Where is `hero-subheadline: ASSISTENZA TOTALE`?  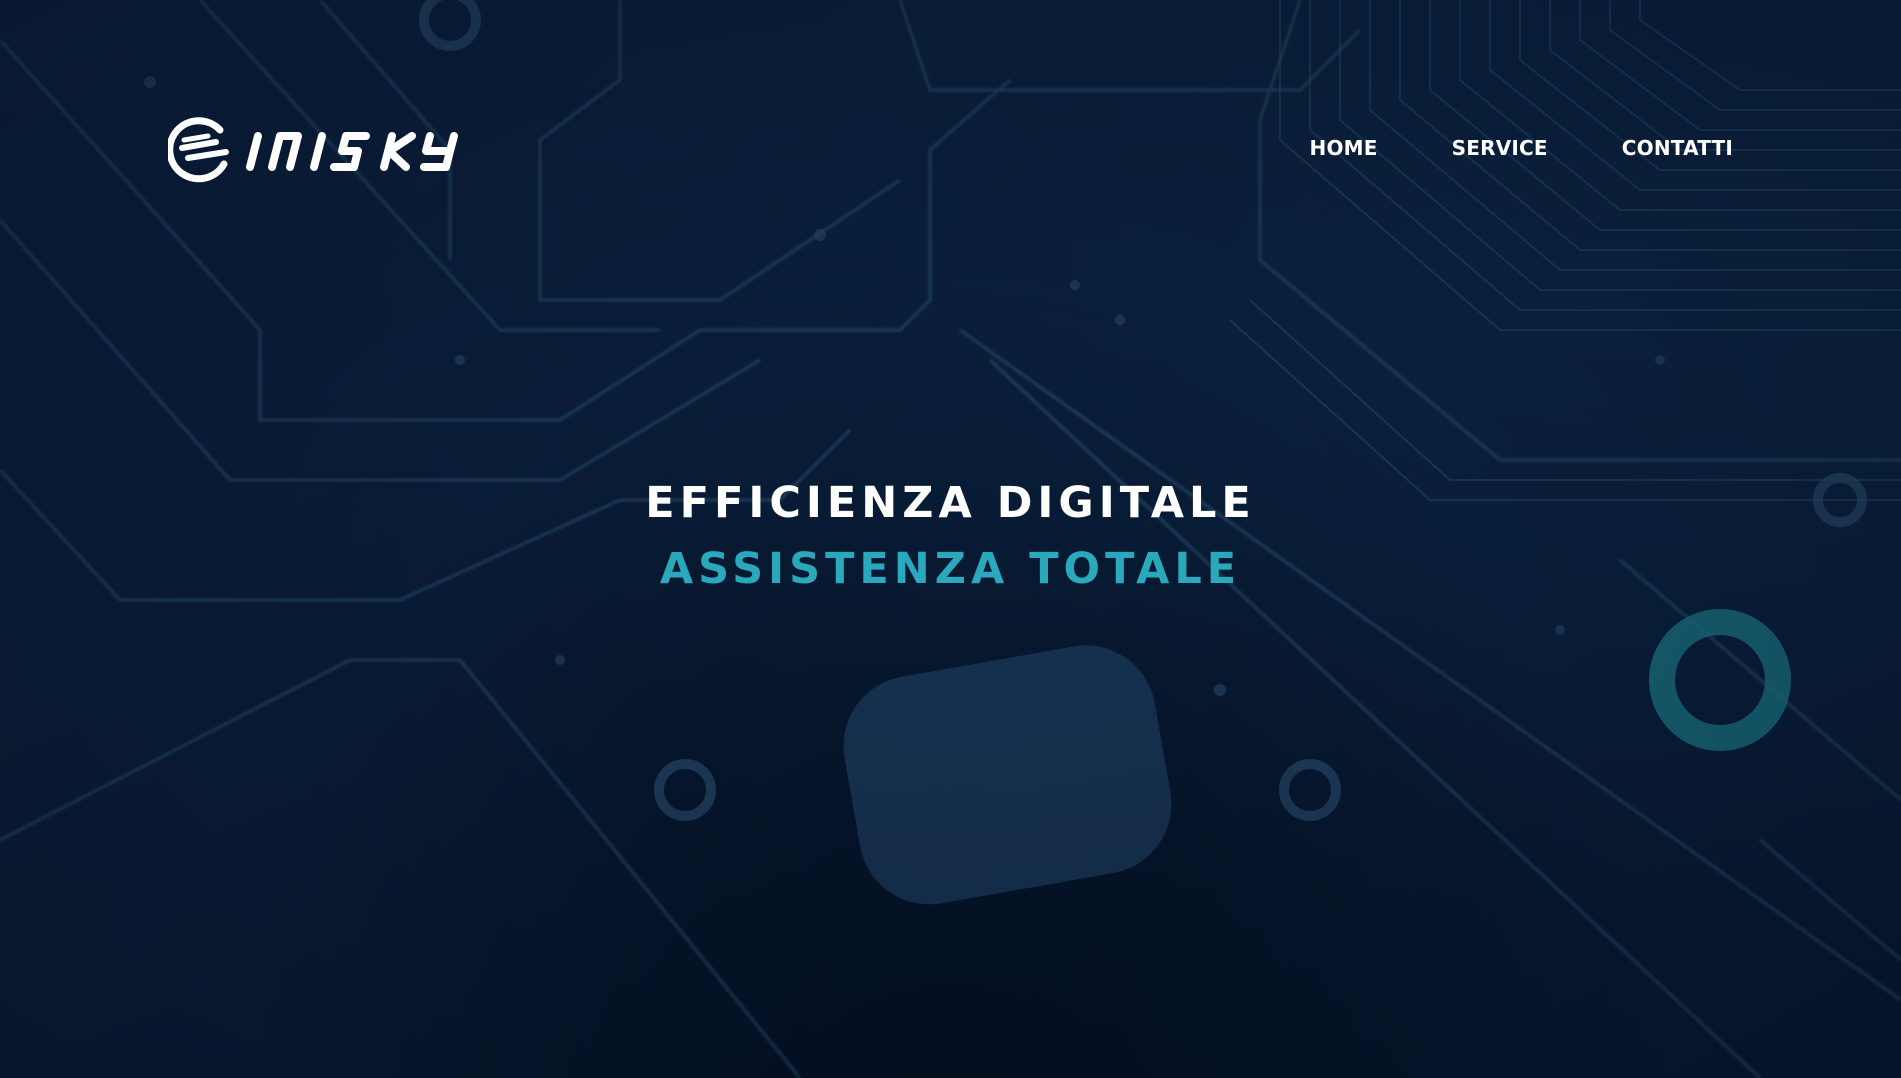 hero-subheadline: ASSISTENZA TOTALE is located at coordinates (950, 569).